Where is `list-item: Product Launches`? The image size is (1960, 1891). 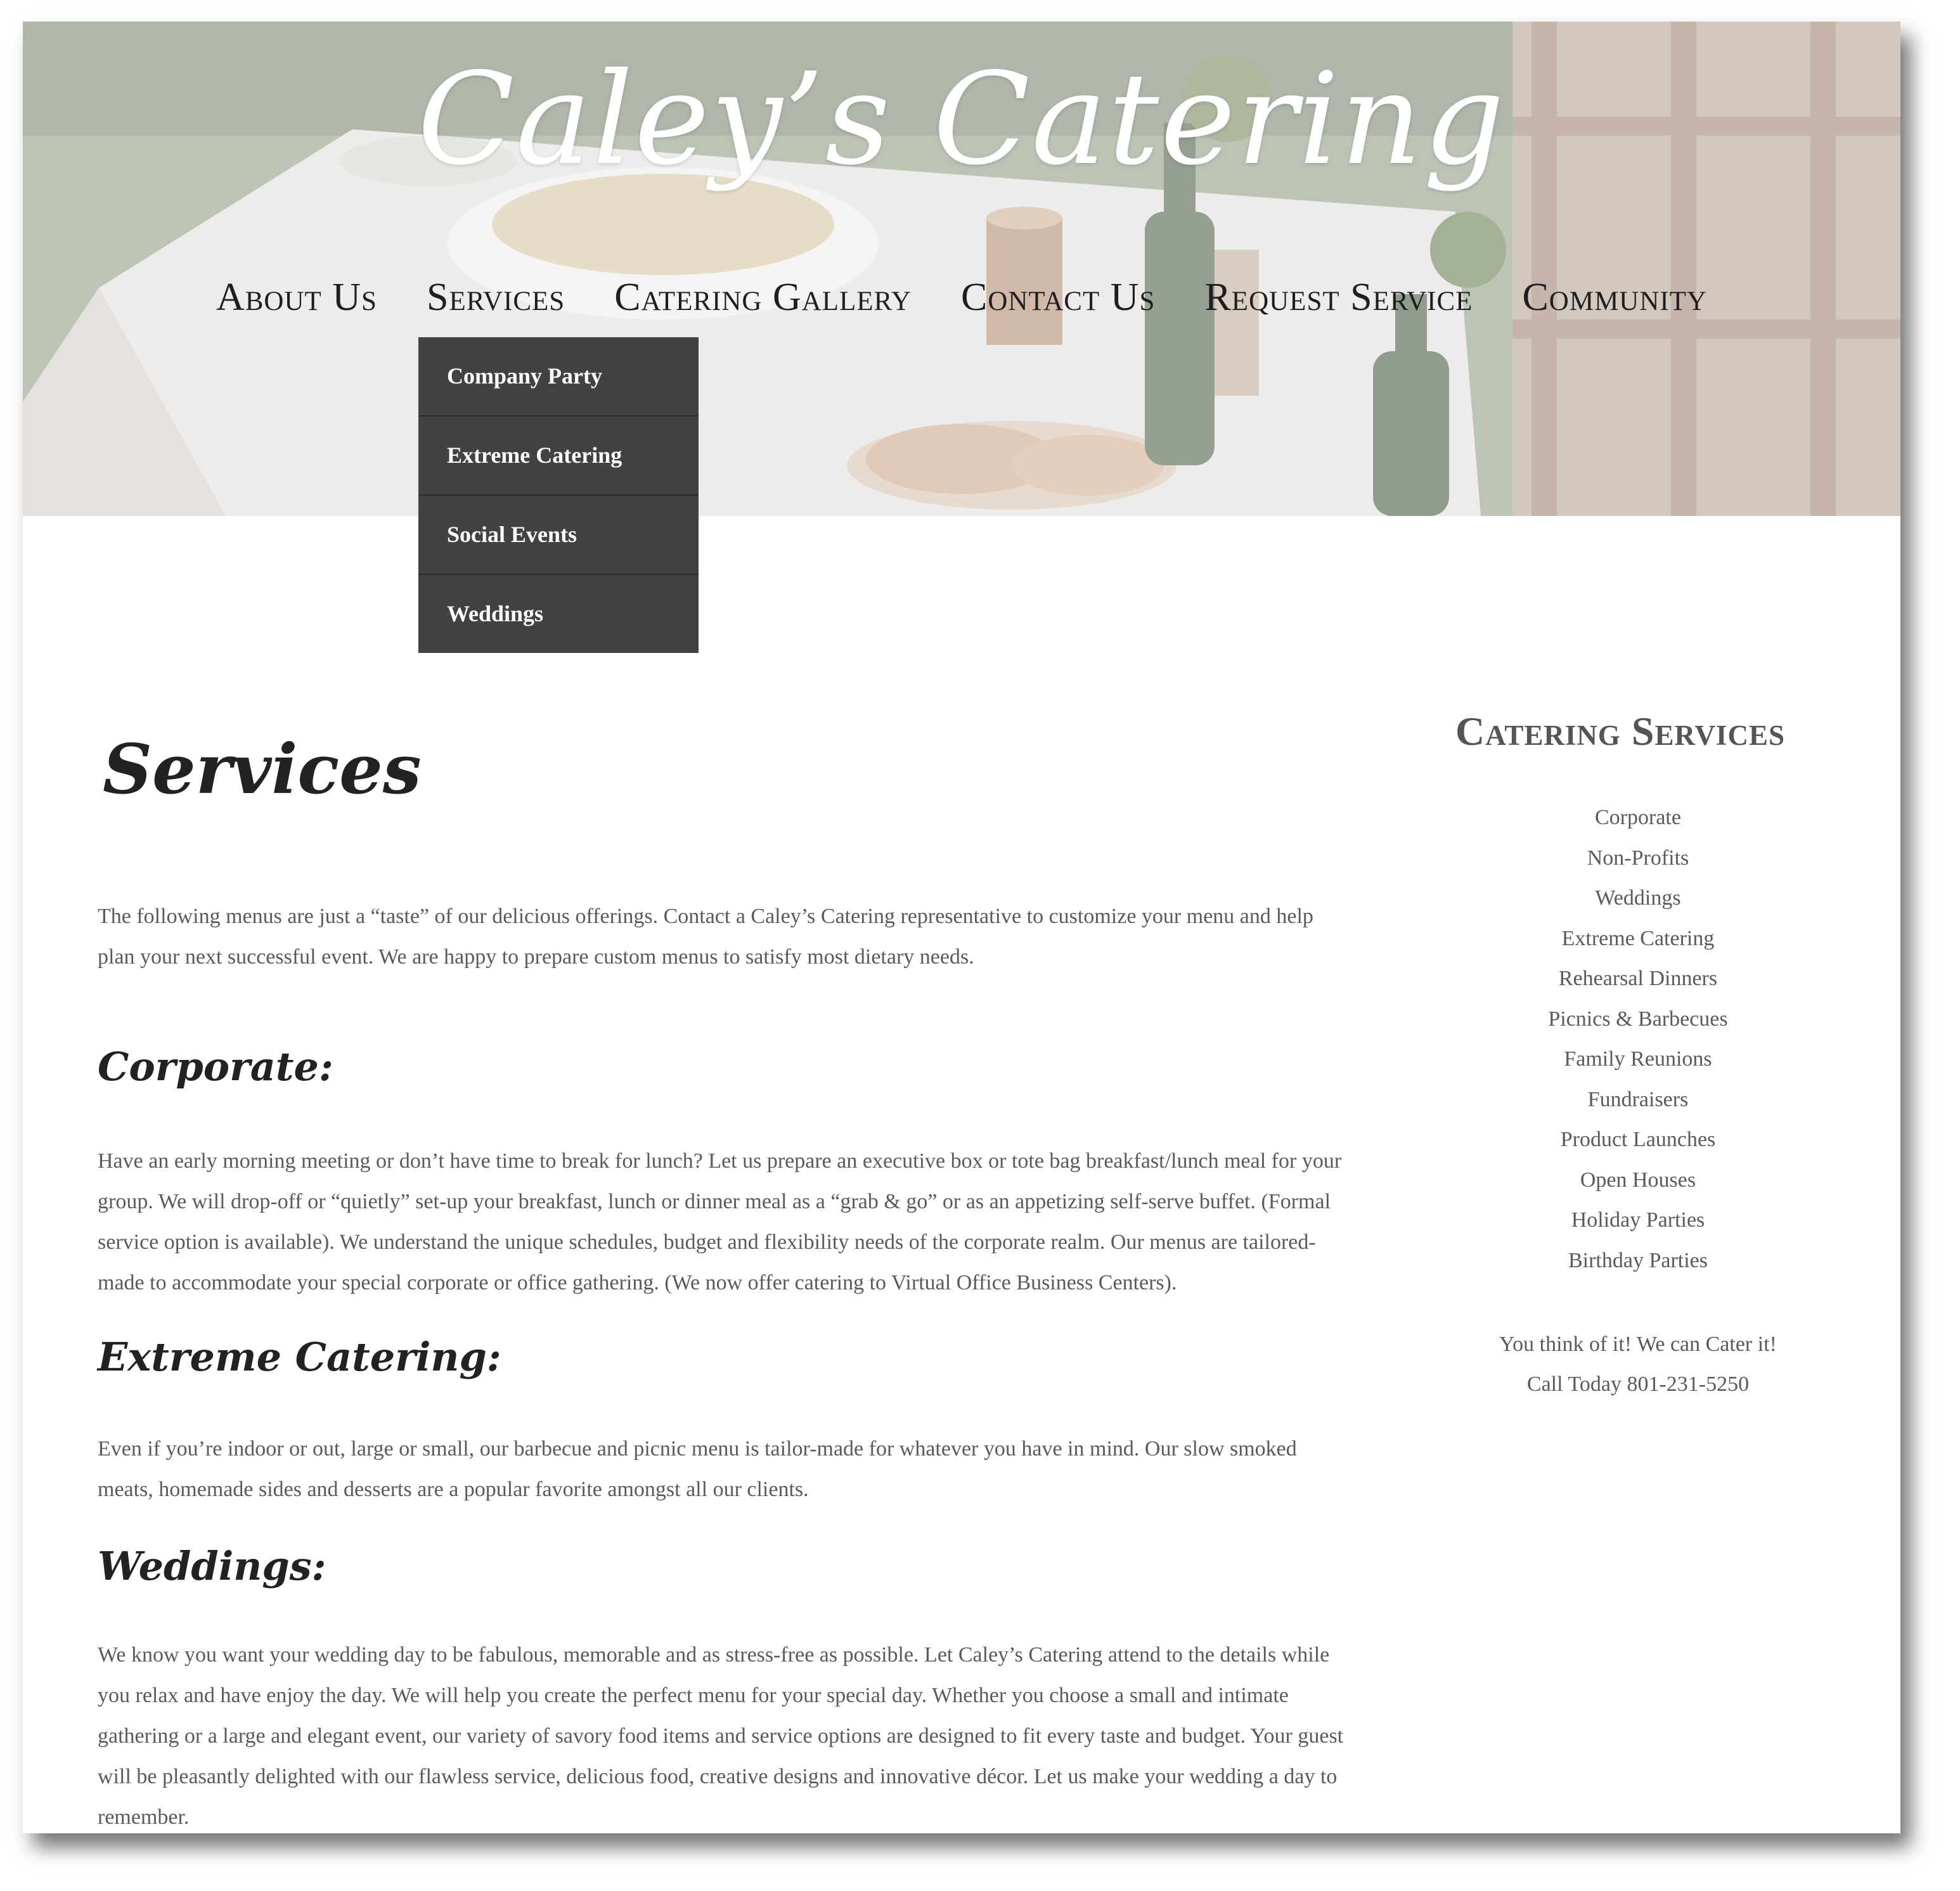 list-item: Product Launches is located at coordinates (1638, 1139).